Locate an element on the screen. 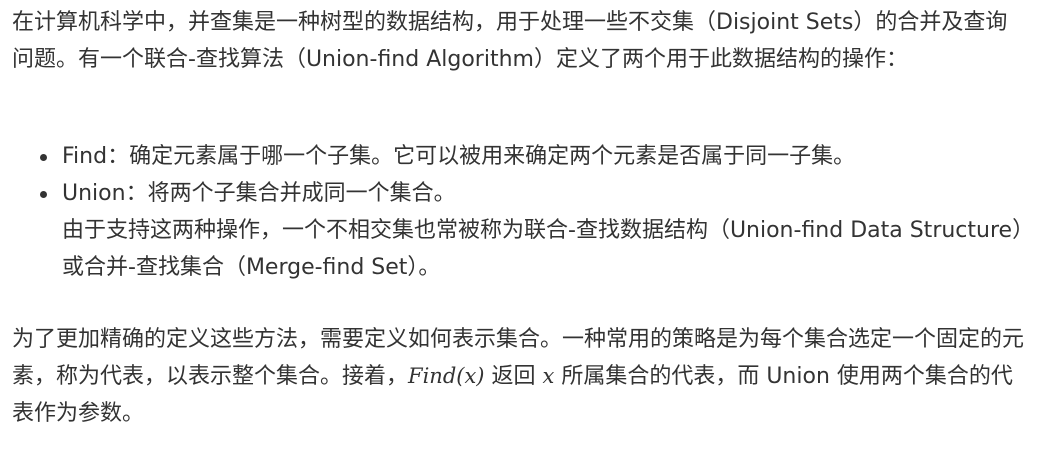 The width and height of the screenshot is (1037, 452). list-item-find: Find：确定元素属于哪一个子集。它可以被用来确定两个元素是否属于同一子集。 is located at coordinates (533, 156).